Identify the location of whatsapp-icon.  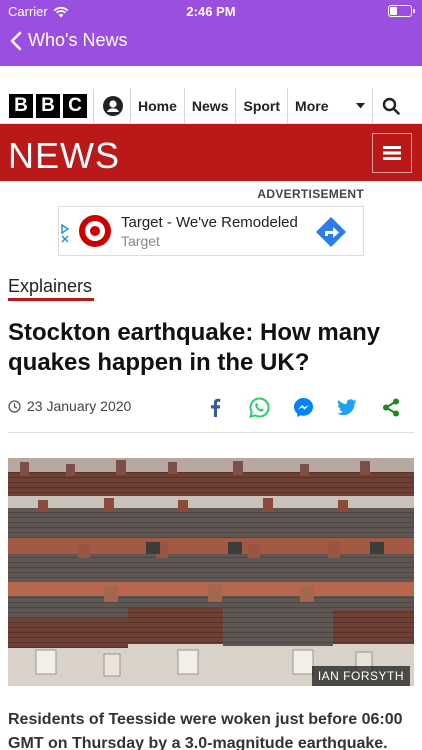
(258, 407).